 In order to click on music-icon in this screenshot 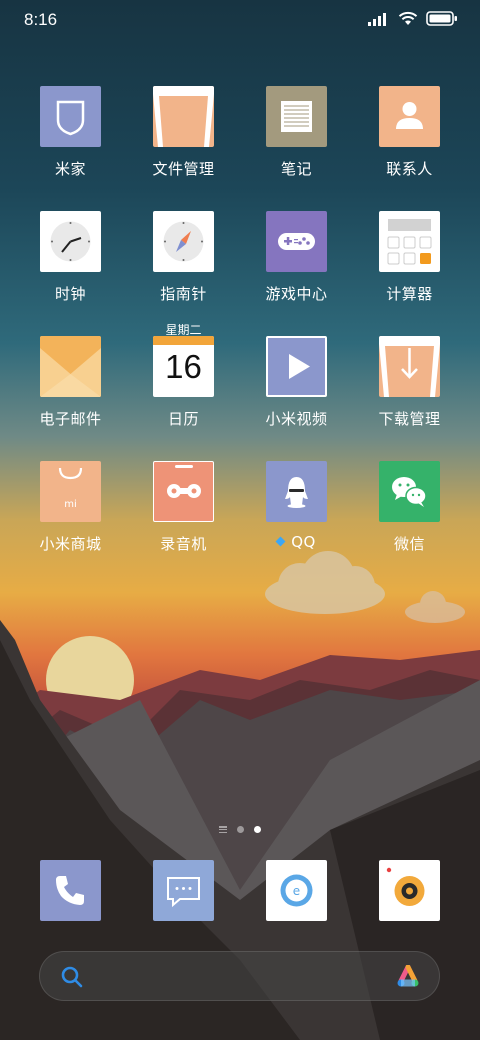, I will do `click(409, 890)`.